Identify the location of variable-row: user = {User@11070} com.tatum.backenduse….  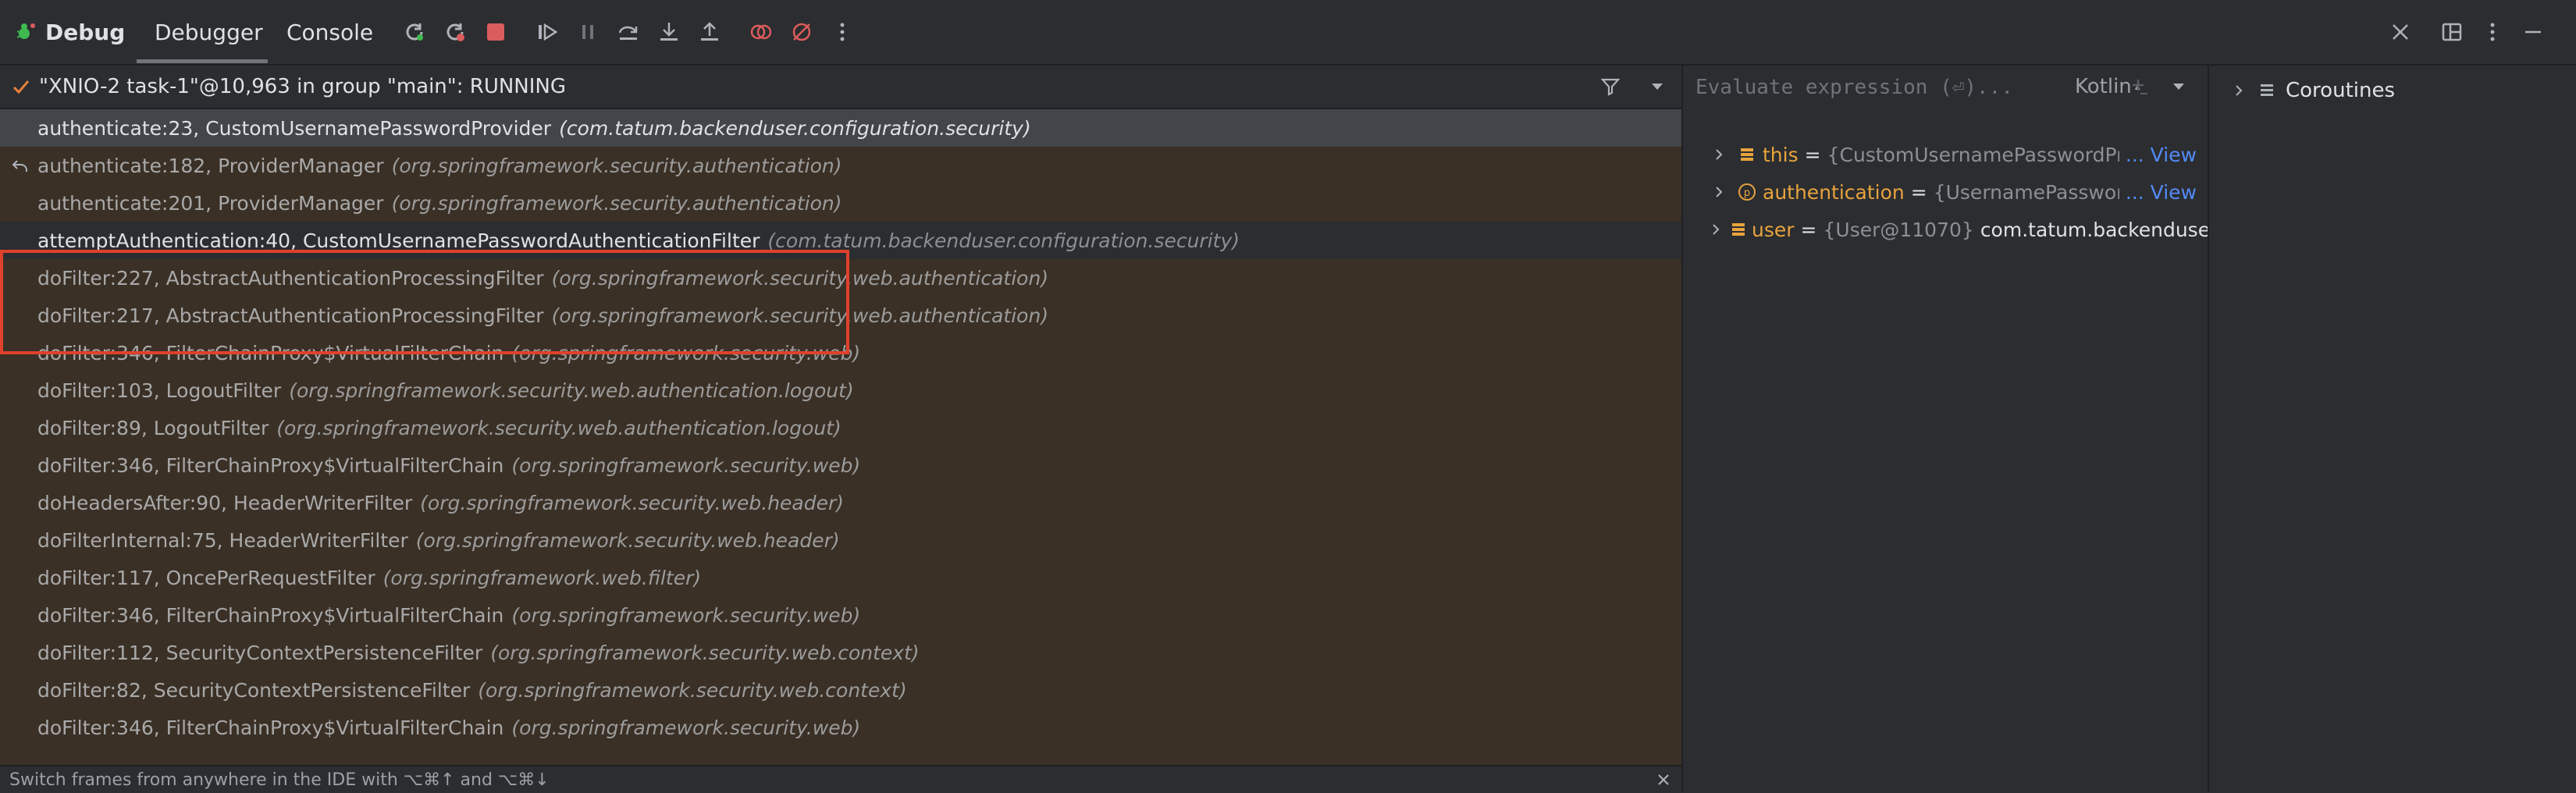
(1945, 229).